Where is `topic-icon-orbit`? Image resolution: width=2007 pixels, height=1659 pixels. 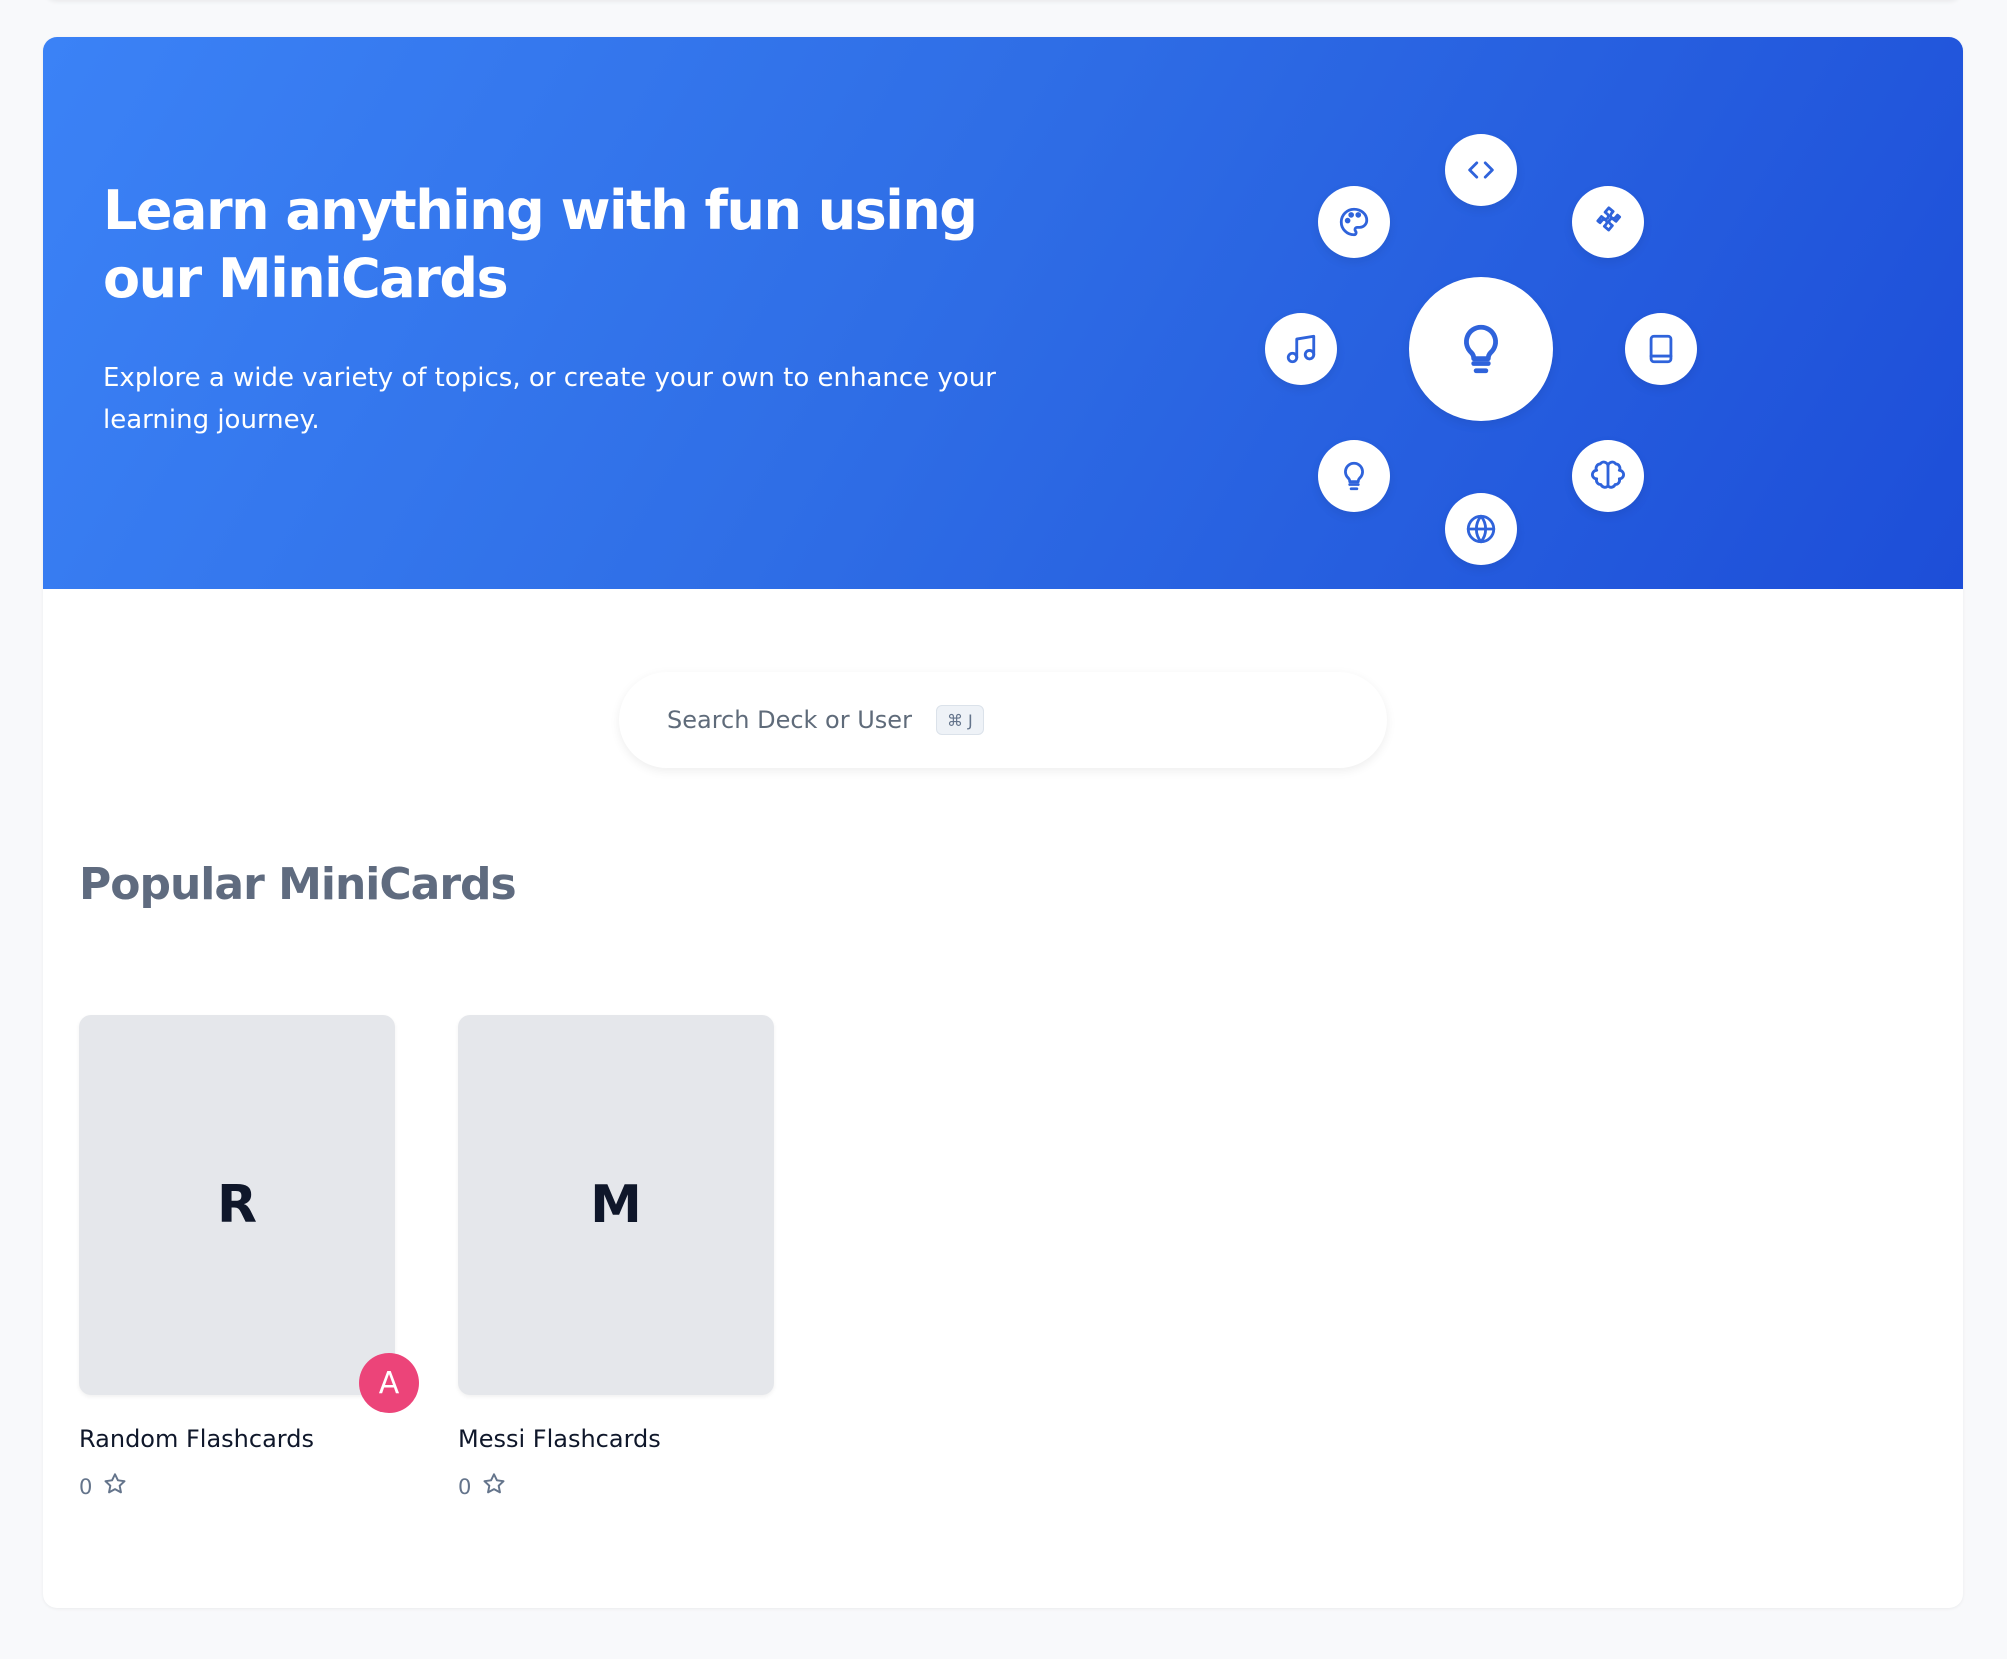 topic-icon-orbit is located at coordinates (1481, 326).